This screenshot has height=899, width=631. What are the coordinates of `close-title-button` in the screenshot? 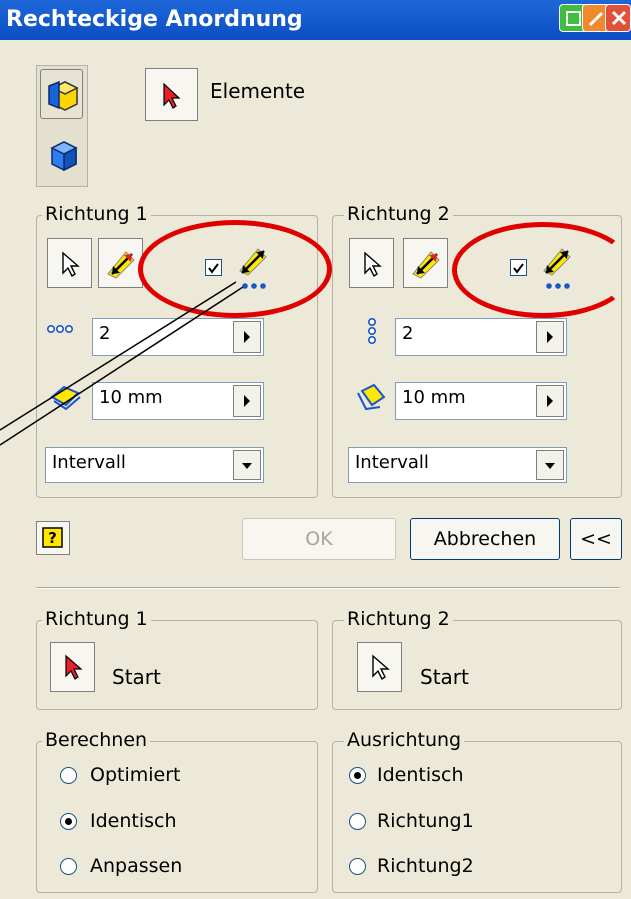 It's located at (618, 18).